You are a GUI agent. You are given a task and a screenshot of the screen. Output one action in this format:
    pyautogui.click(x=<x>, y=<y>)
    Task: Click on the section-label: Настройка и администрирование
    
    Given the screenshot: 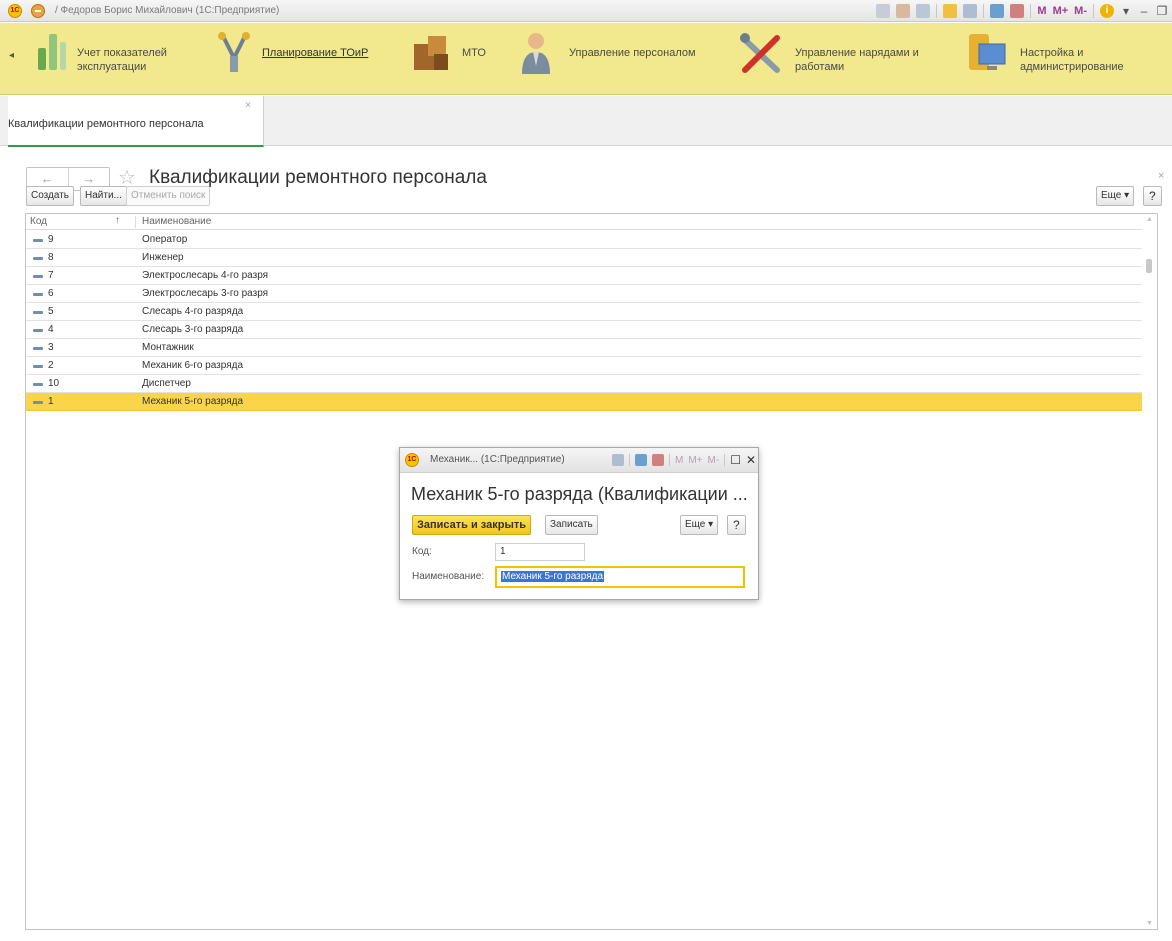 What is the action you would take?
    pyautogui.click(x=1072, y=60)
    